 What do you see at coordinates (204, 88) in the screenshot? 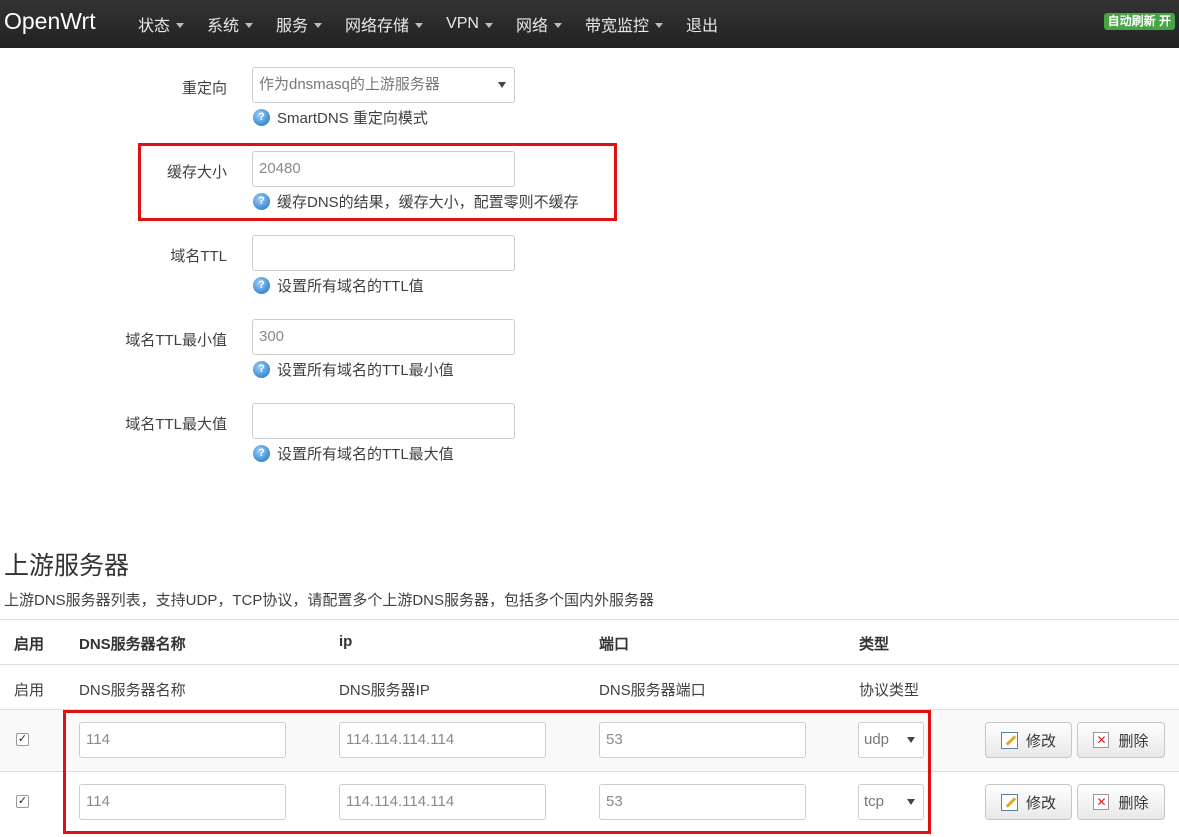
I see `redirect-label: 重定向` at bounding box center [204, 88].